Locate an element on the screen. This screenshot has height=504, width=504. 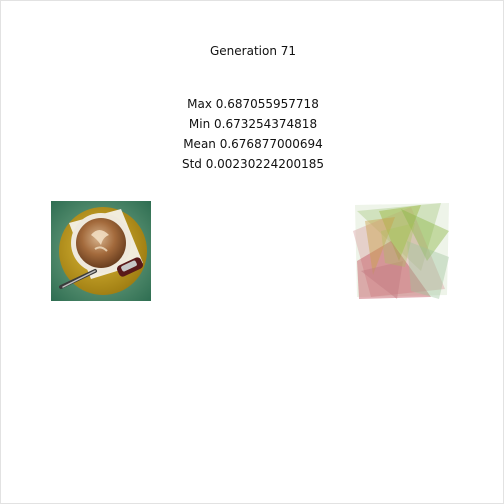
target-image is located at coordinates (101, 251).